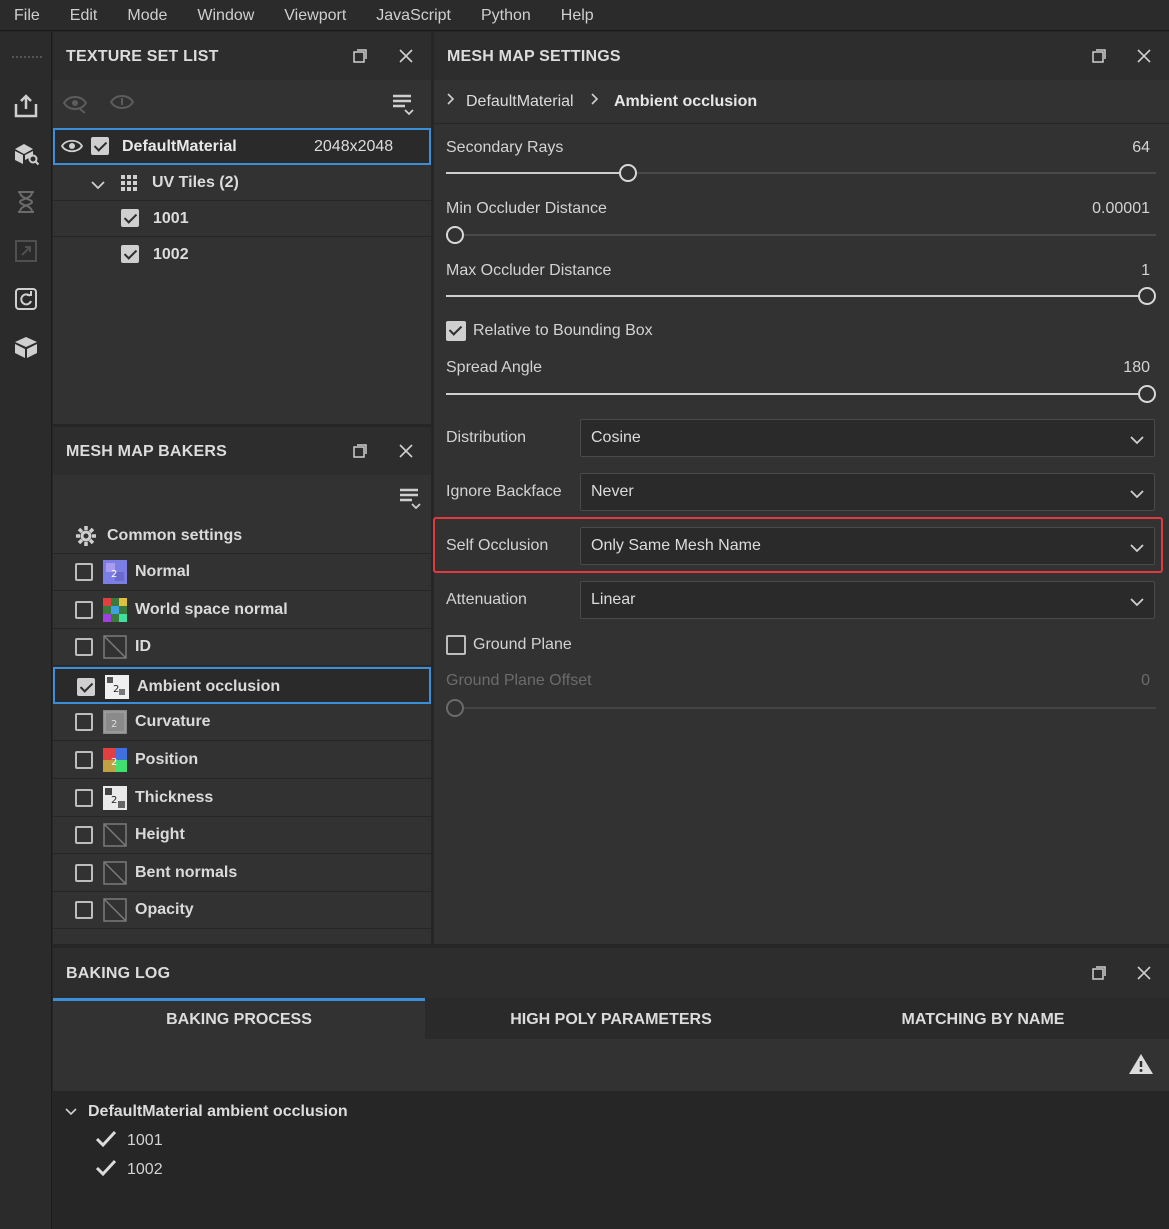  I want to click on panel-title: MESH MAP SETTINGS, so click(534, 56).